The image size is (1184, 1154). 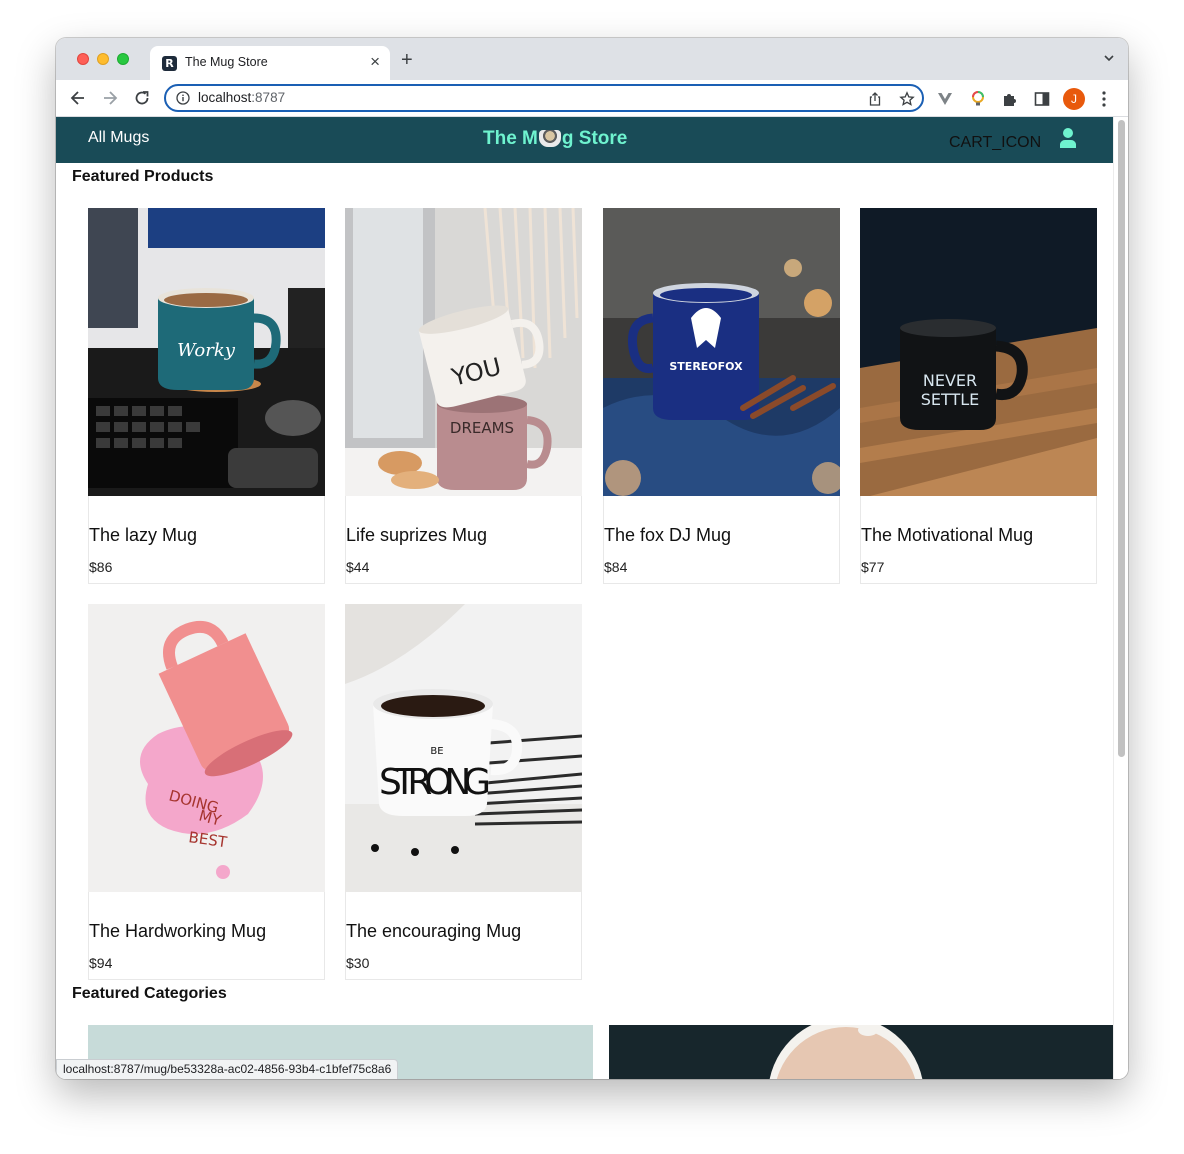 I want to click on site-header: All Mugs The M g Store CART_ICON, so click(x=584, y=140).